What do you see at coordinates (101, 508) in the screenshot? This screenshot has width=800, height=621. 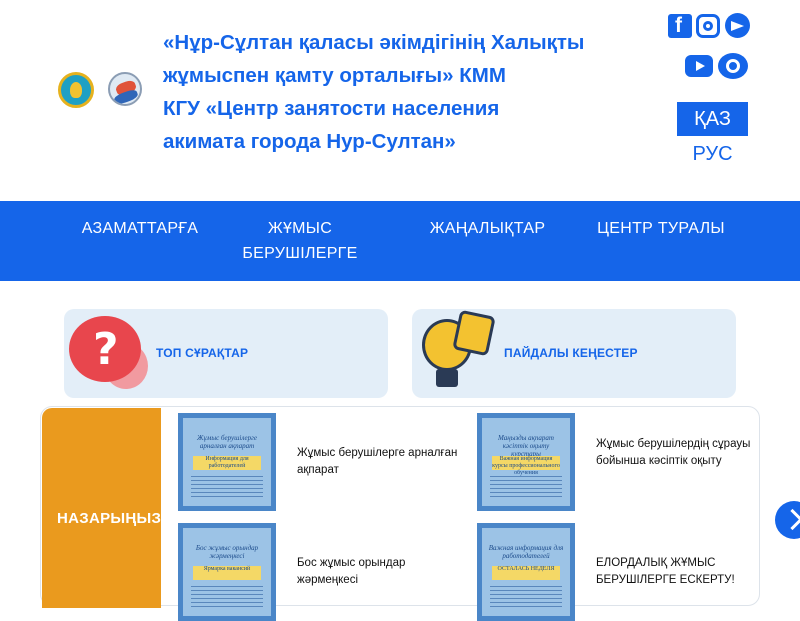 I see `attention-block` at bounding box center [101, 508].